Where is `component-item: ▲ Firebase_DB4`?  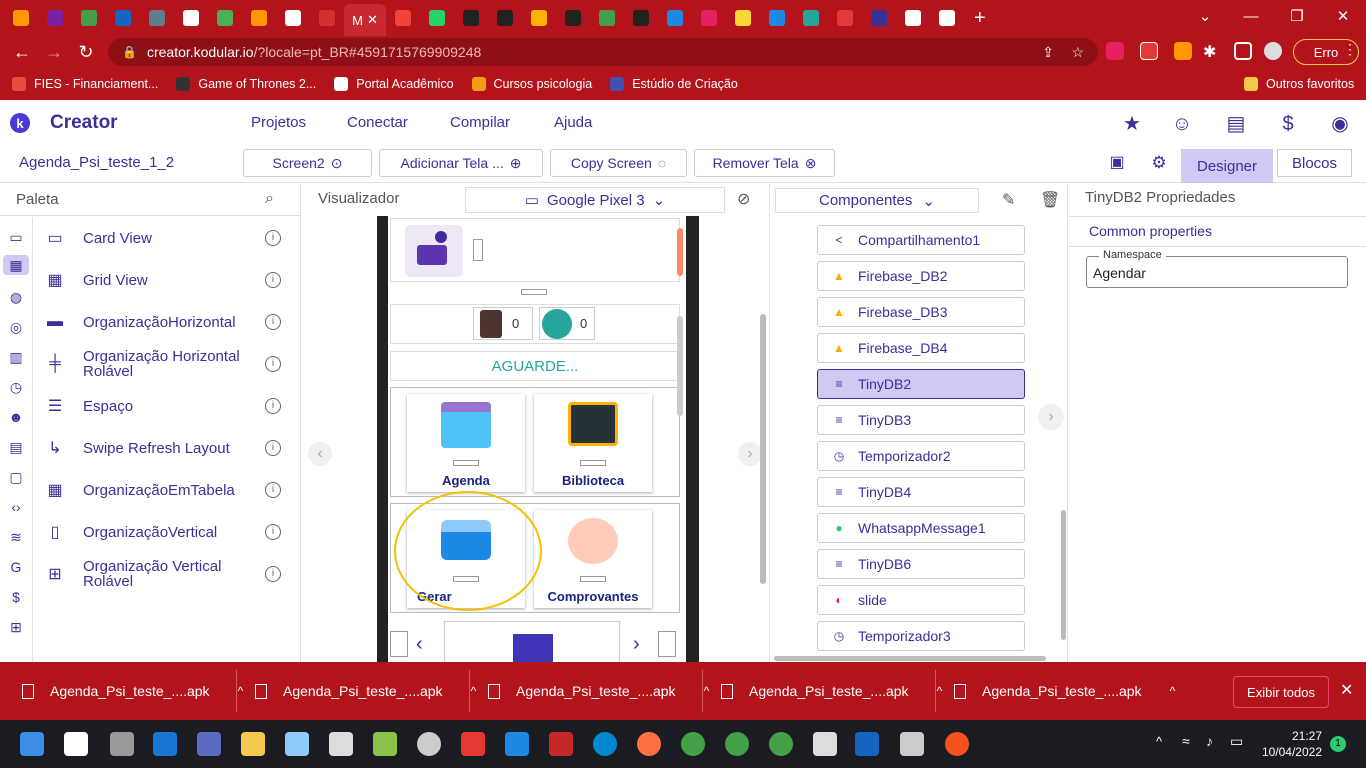 component-item: ▲ Firebase_DB4 is located at coordinates (921, 348).